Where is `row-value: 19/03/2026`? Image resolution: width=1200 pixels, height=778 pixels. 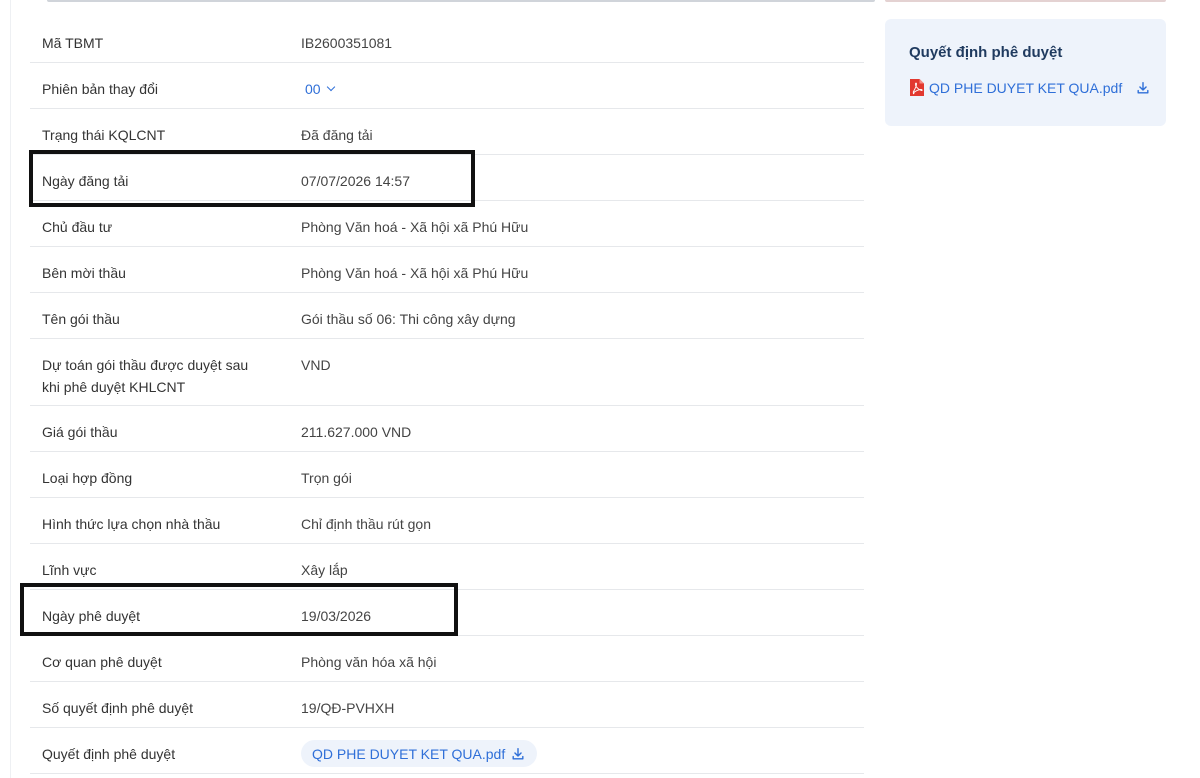
row-value: 19/03/2026 is located at coordinates (336, 616).